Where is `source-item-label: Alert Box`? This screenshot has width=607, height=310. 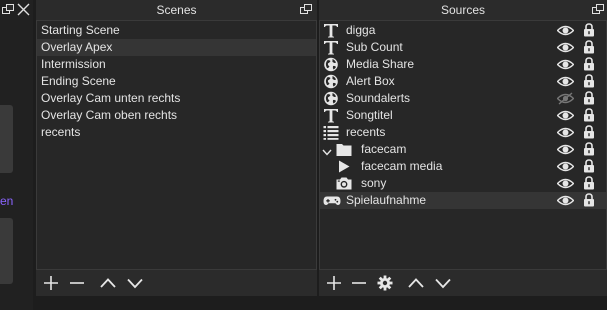 source-item-label: Alert Box is located at coordinates (370, 81).